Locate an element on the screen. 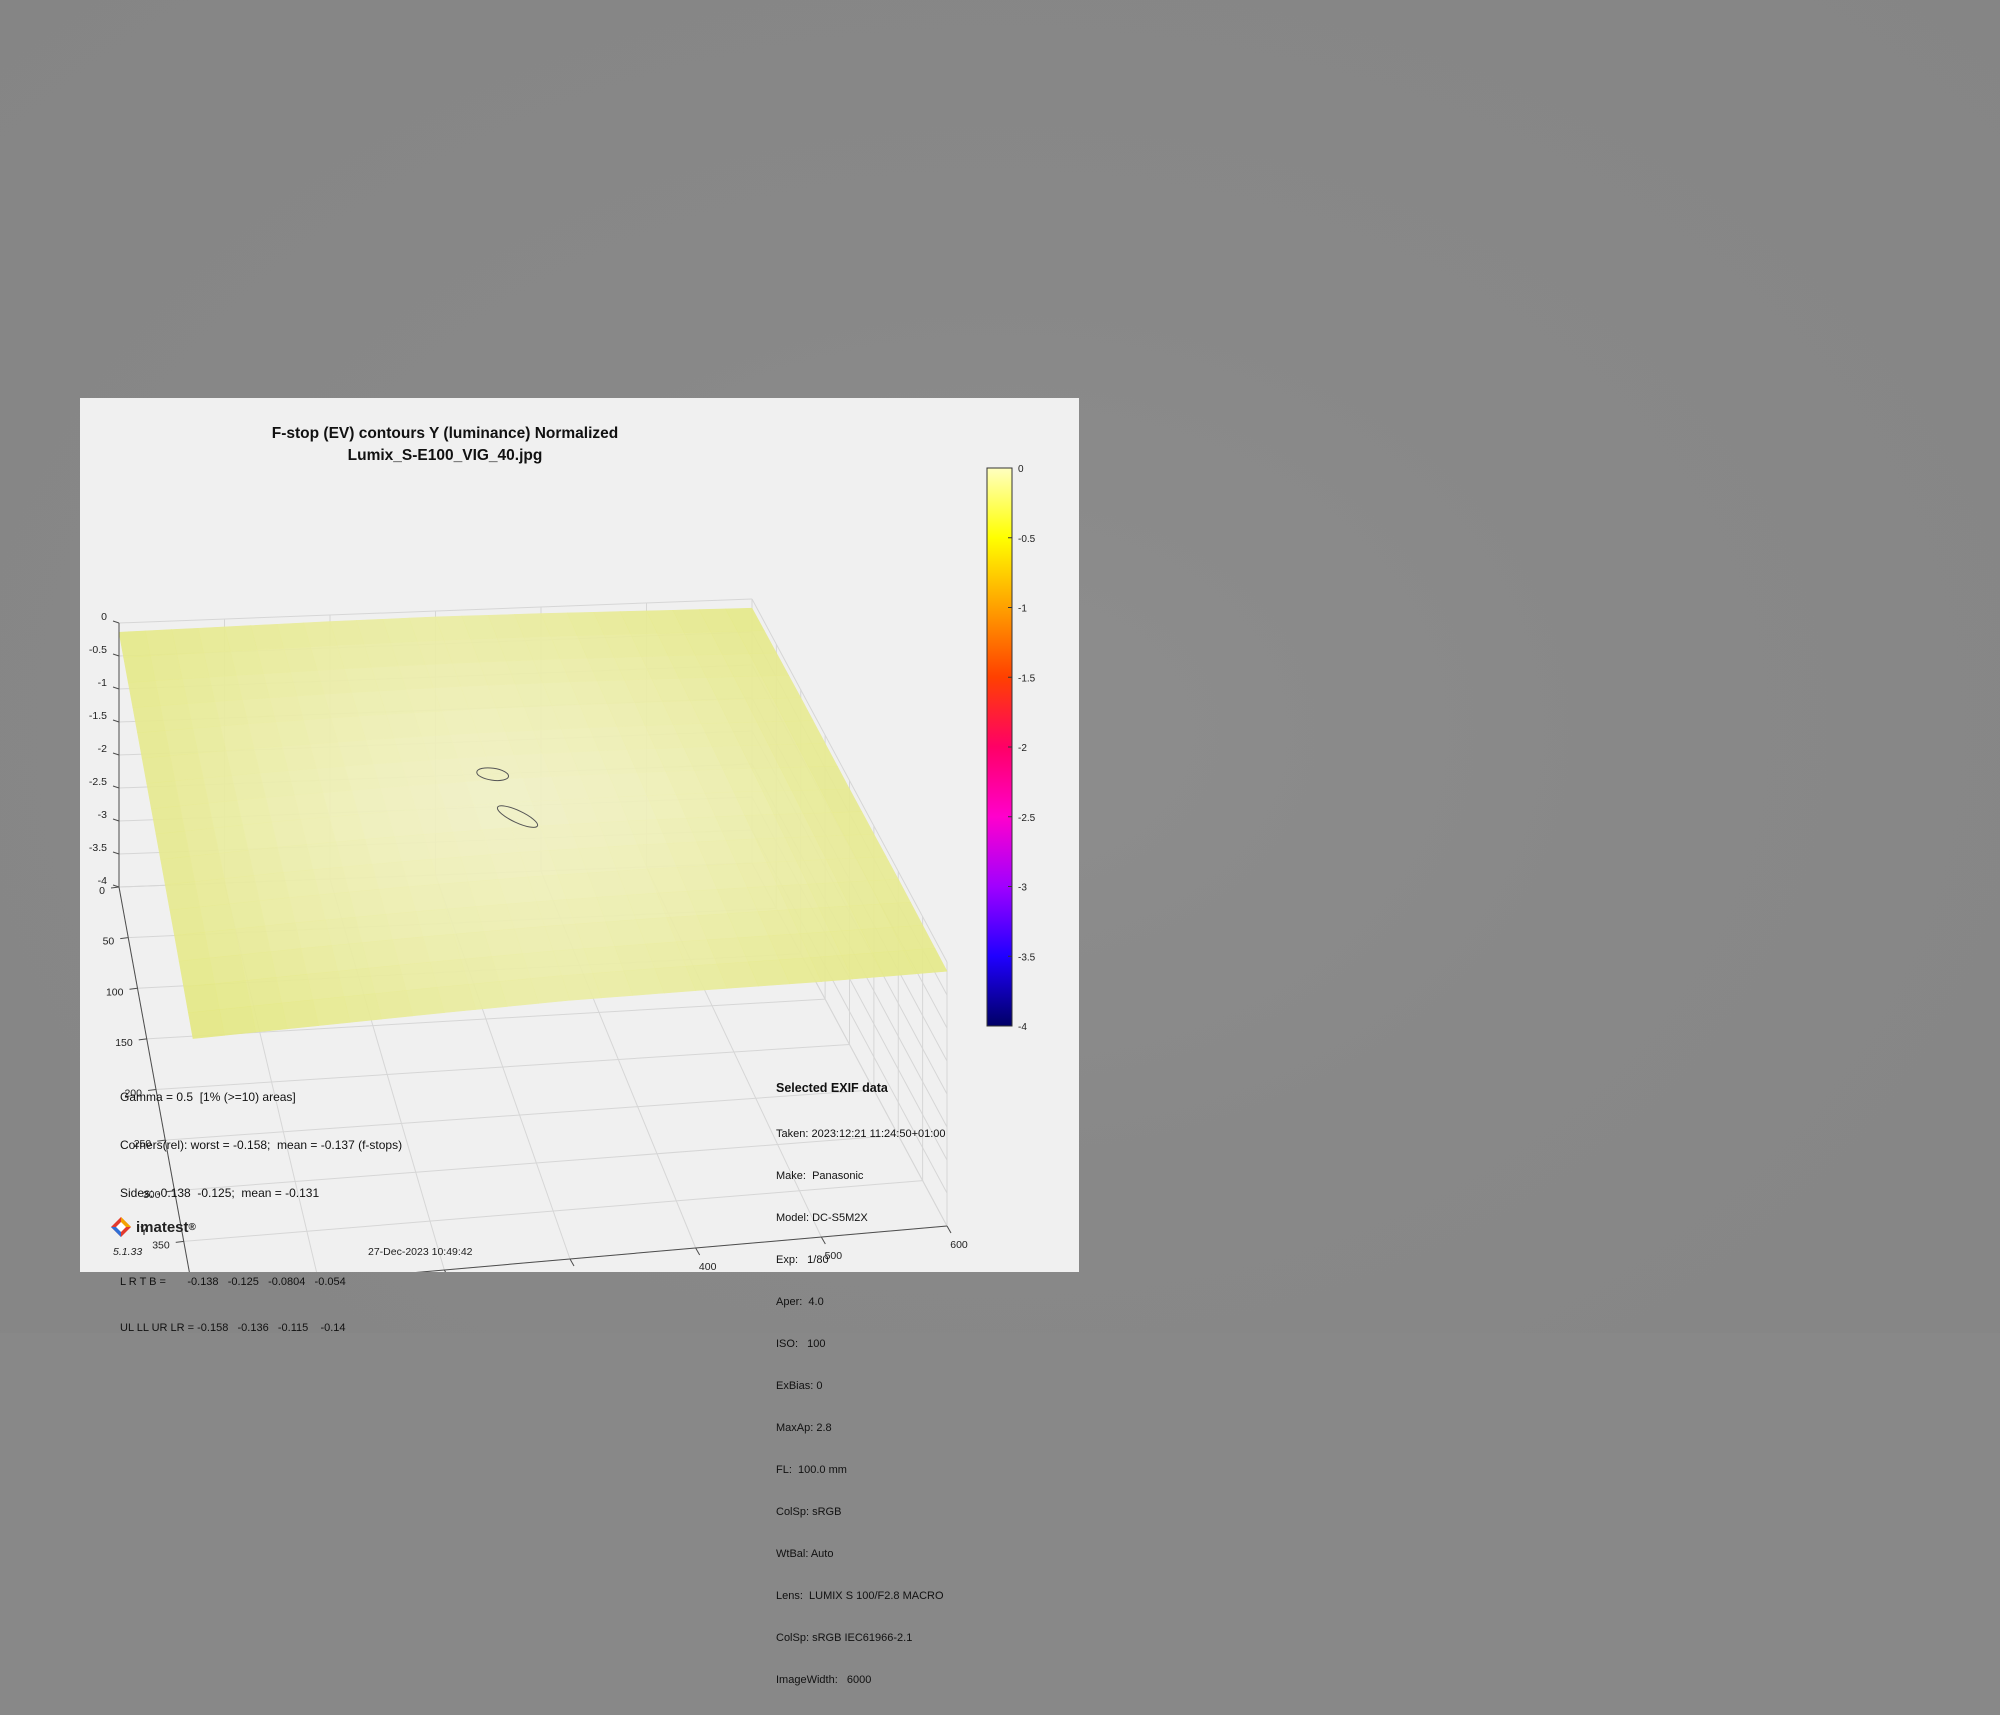 This screenshot has height=1715, width=2000. colorbar-tick-label: -4 is located at coordinates (1022, 1027).